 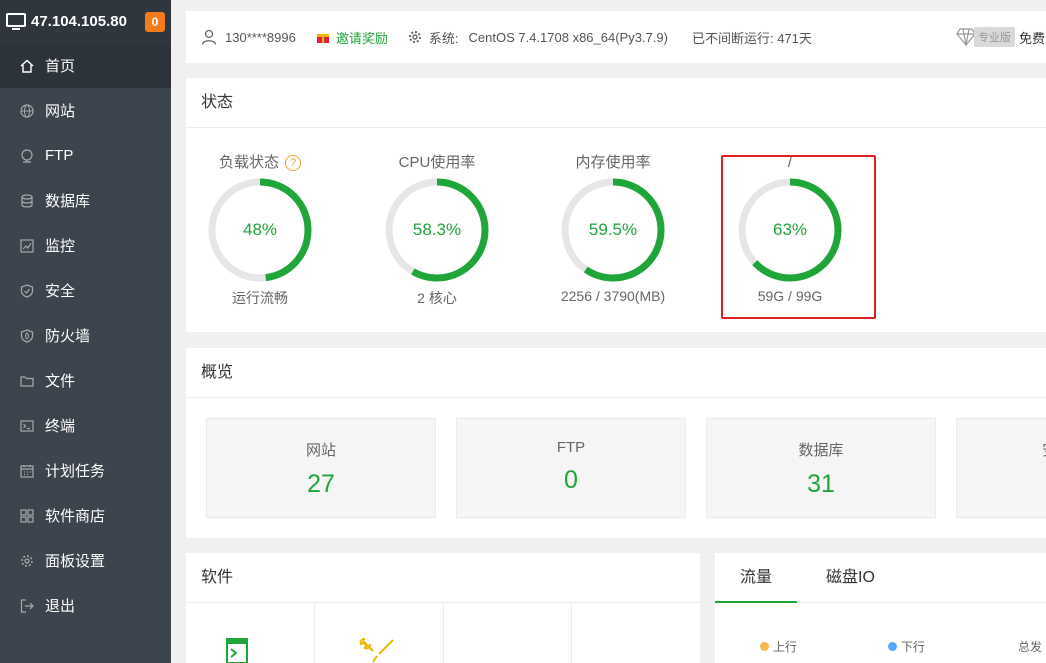 I want to click on overview-title: 概览, so click(x=616, y=373).